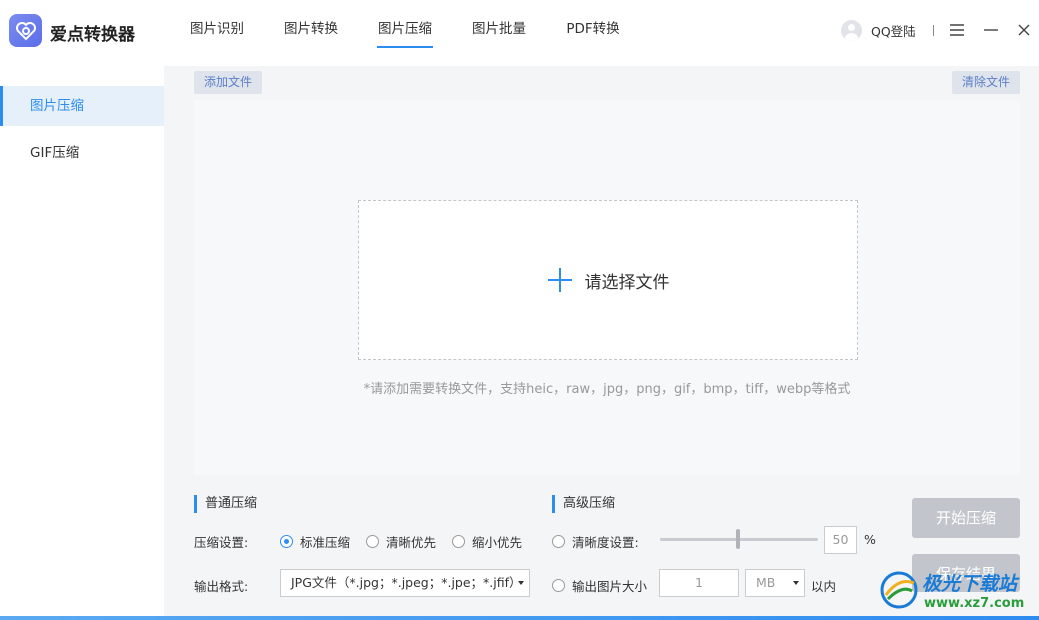 The width and height of the screenshot is (1039, 620). What do you see at coordinates (974, 603) in the screenshot?
I see `watermark-url: www.xz7.com` at bounding box center [974, 603].